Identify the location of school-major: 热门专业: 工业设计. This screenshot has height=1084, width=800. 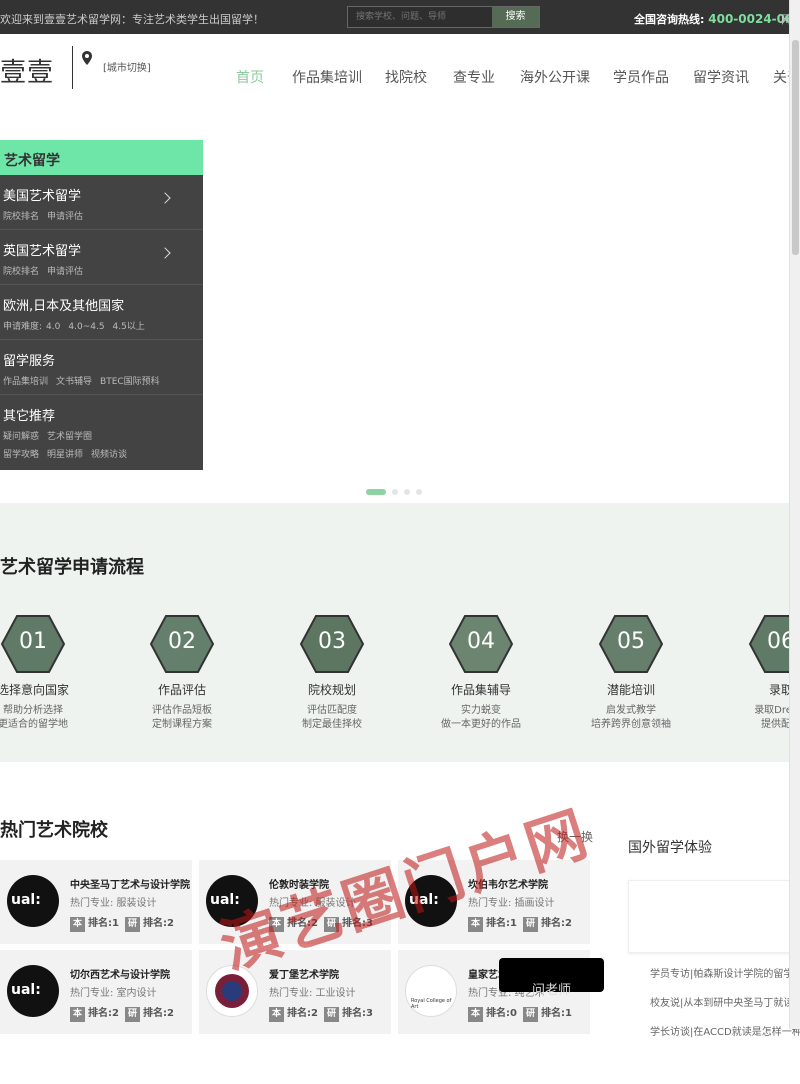
(312, 993).